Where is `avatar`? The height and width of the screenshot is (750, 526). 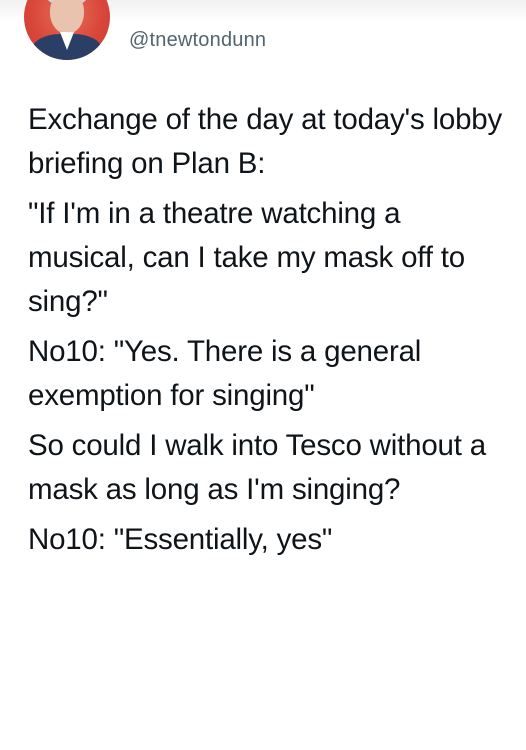
avatar is located at coordinates (67, 30).